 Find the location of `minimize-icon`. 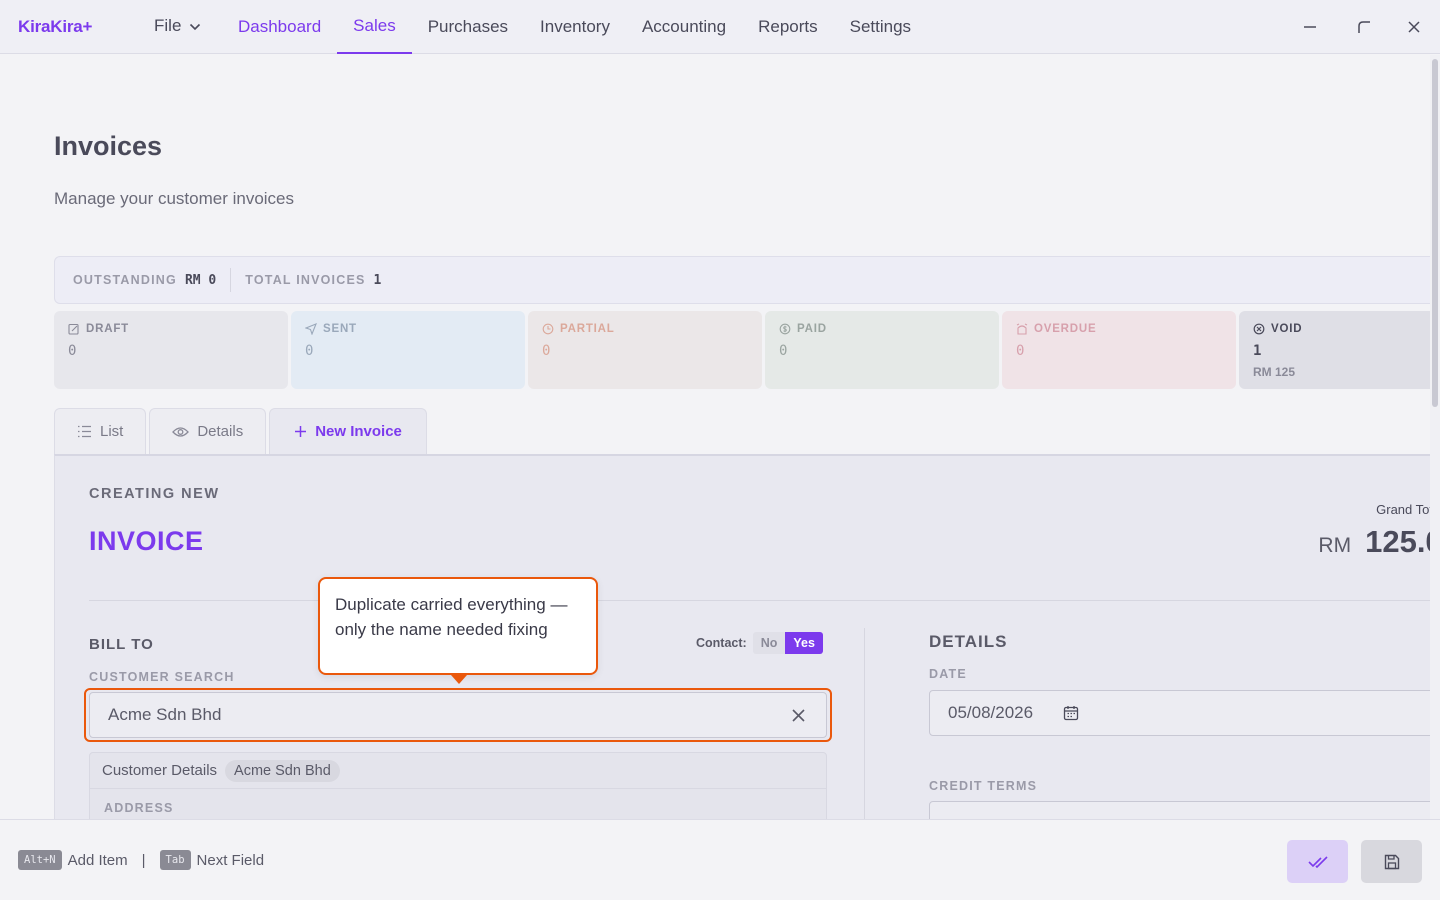

minimize-icon is located at coordinates (1310, 27).